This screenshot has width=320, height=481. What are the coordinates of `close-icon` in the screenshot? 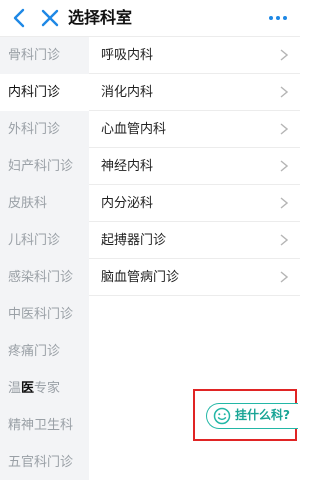 It's located at (50, 18).